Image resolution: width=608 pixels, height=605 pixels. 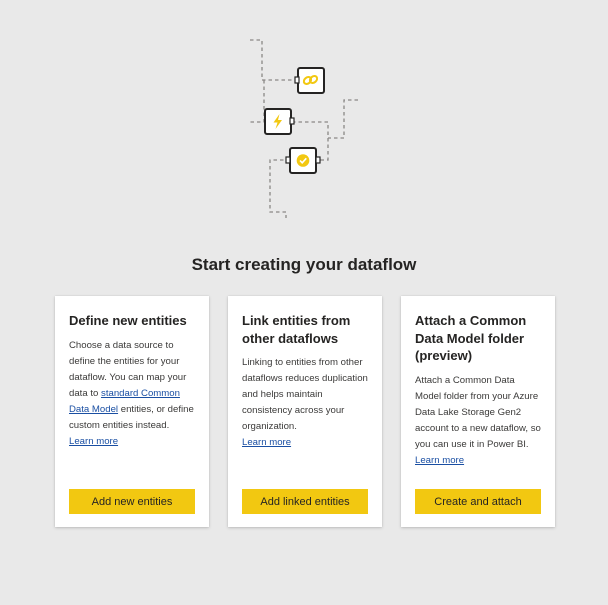 I want to click on check-badge-icon, so click(x=303, y=160).